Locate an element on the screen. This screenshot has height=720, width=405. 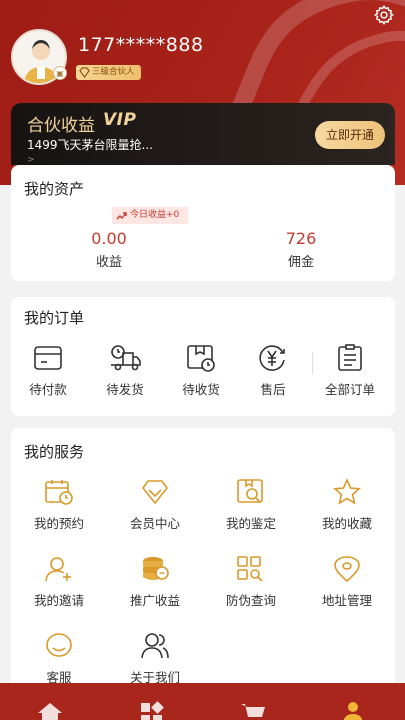
service-invitations: 我的邀请 is located at coordinates (59, 582).